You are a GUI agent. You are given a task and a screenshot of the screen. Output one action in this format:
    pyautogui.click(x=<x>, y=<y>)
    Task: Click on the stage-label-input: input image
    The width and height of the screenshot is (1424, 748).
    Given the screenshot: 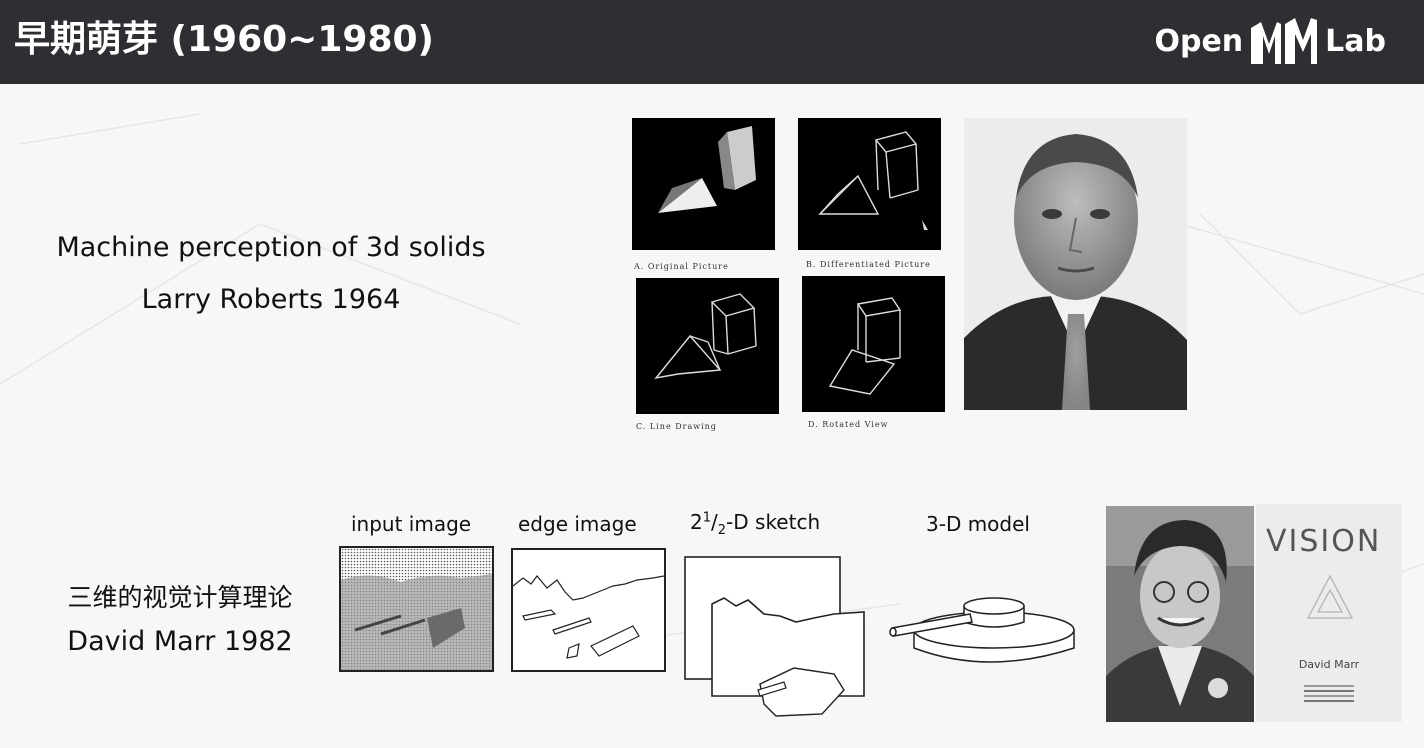 What is the action you would take?
    pyautogui.click(x=411, y=524)
    